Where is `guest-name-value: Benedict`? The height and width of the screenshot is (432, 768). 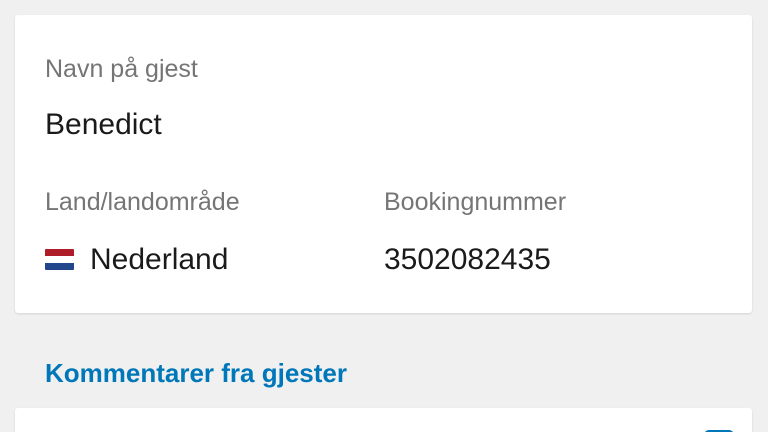 guest-name-value: Benedict is located at coordinates (103, 124).